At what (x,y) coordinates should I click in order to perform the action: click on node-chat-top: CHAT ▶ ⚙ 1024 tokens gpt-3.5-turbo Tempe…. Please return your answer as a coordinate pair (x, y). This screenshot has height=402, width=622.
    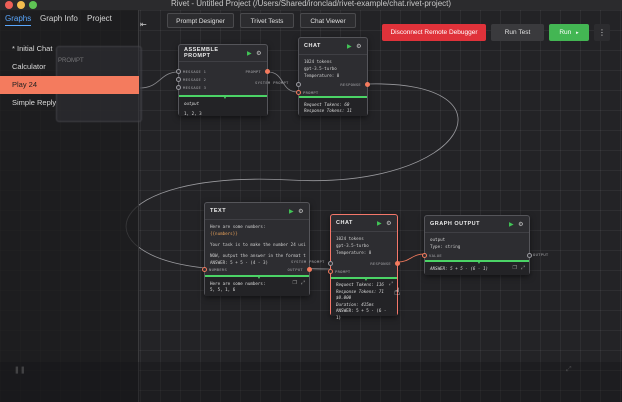
    Looking at the image, I should click on (333, 76).